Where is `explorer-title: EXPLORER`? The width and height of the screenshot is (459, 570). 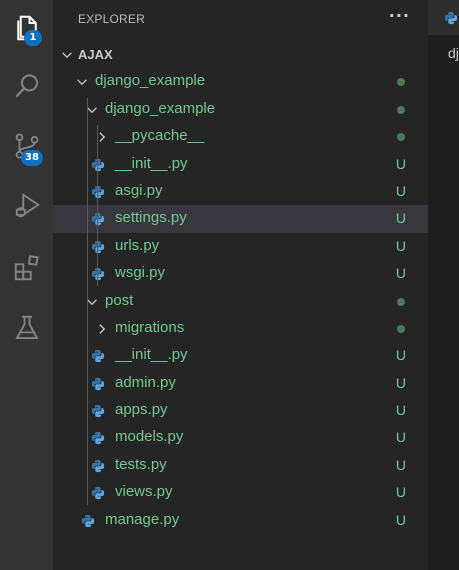 explorer-title: EXPLORER is located at coordinates (111, 19).